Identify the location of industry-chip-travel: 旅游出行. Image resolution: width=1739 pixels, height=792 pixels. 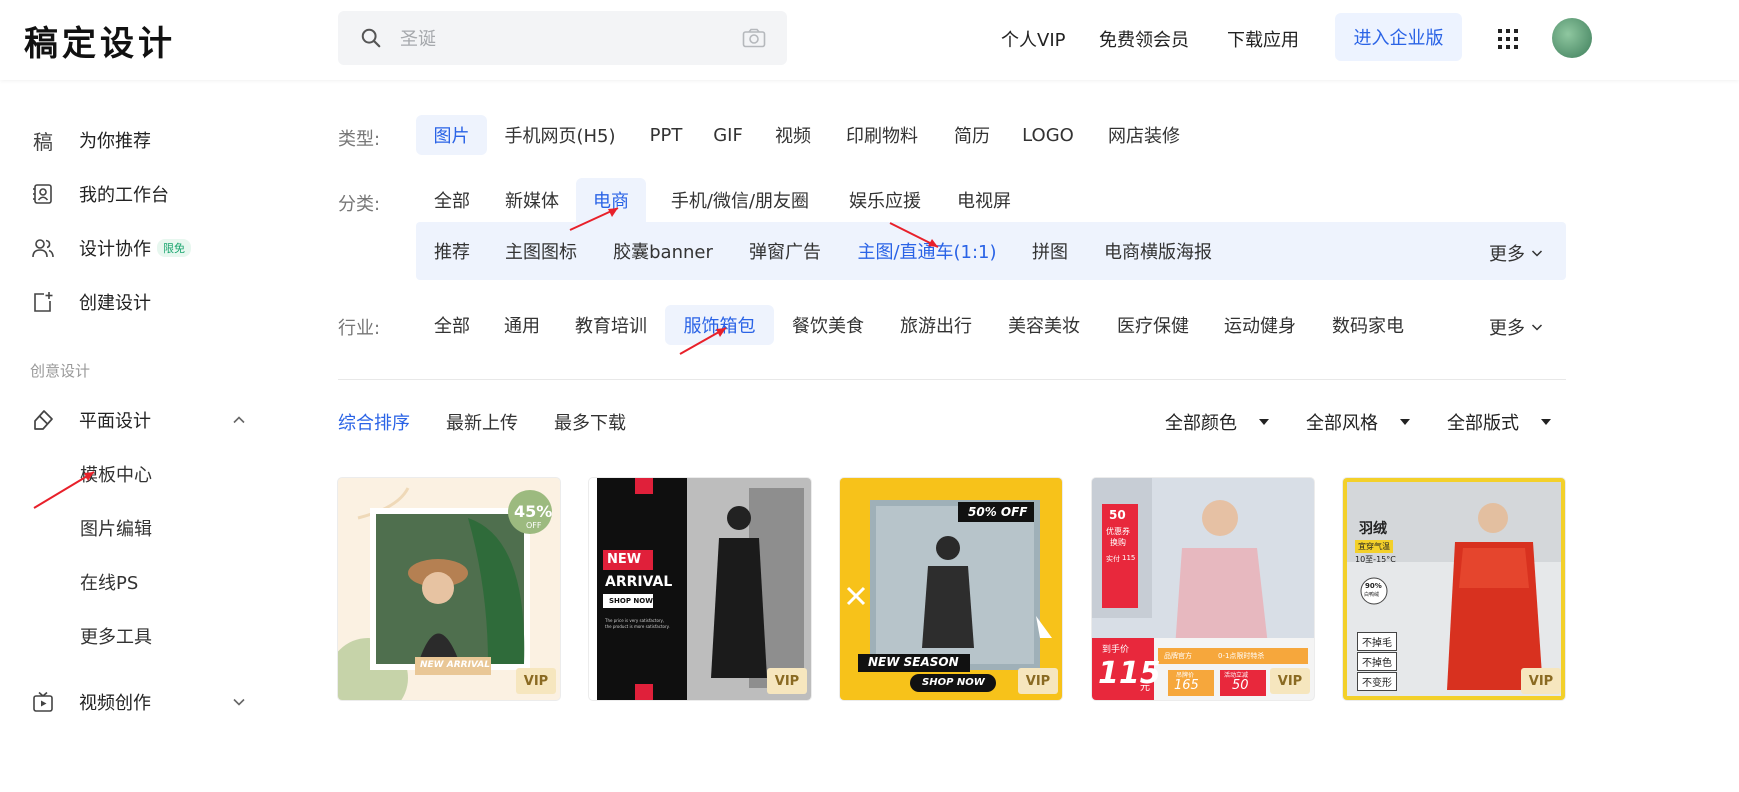
(936, 325).